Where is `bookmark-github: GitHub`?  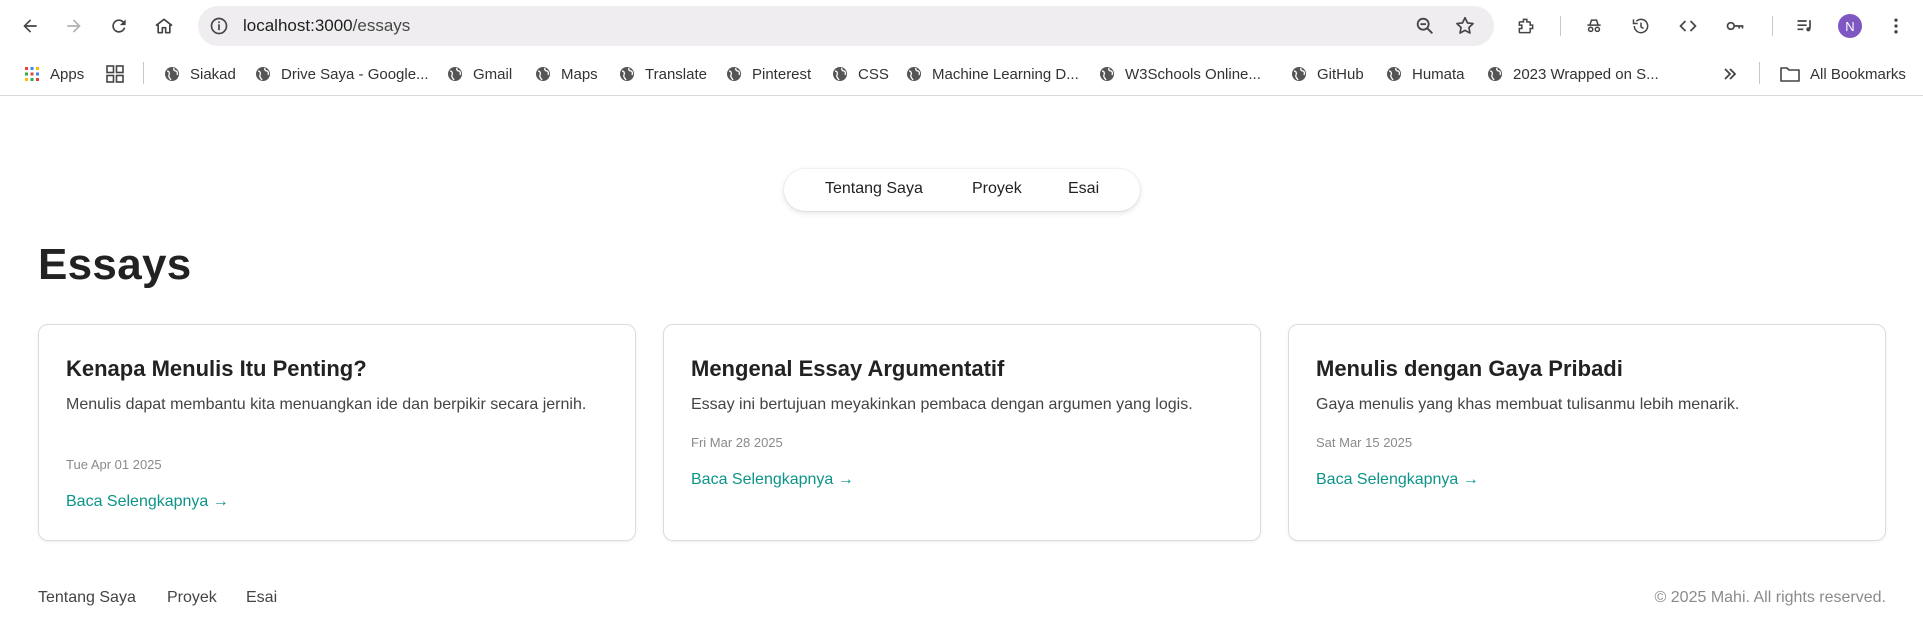
bookmark-github: GitHub is located at coordinates (1327, 74).